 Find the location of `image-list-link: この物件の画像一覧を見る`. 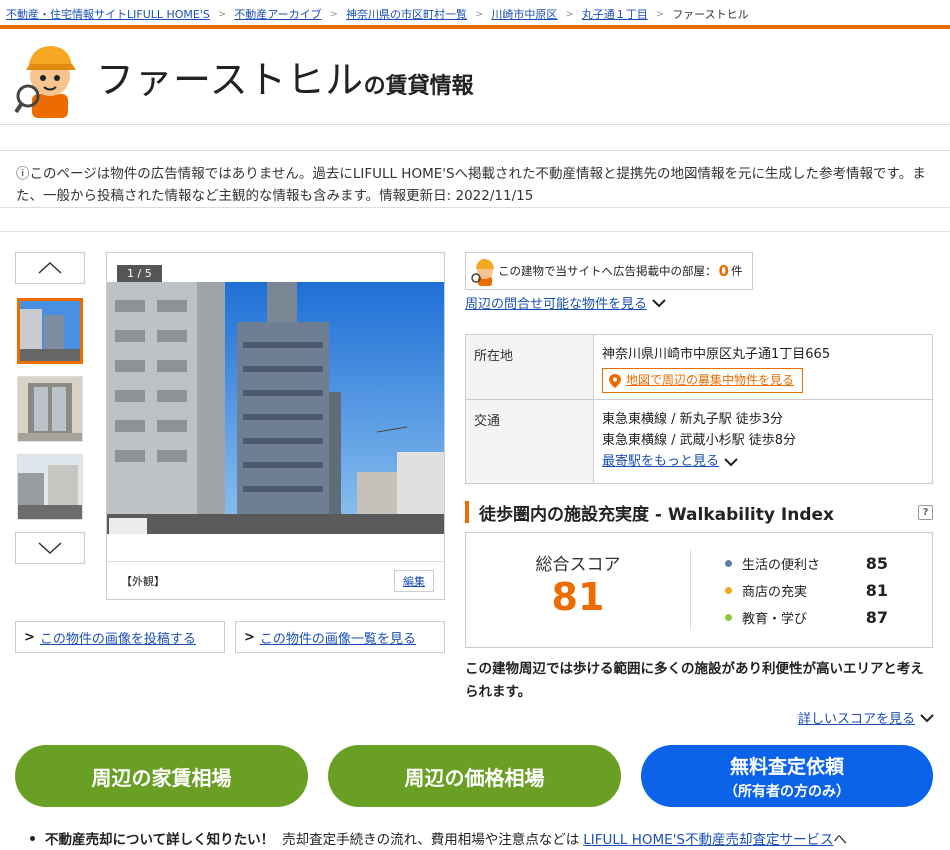

image-list-link: この物件の画像一覧を見る is located at coordinates (338, 637).